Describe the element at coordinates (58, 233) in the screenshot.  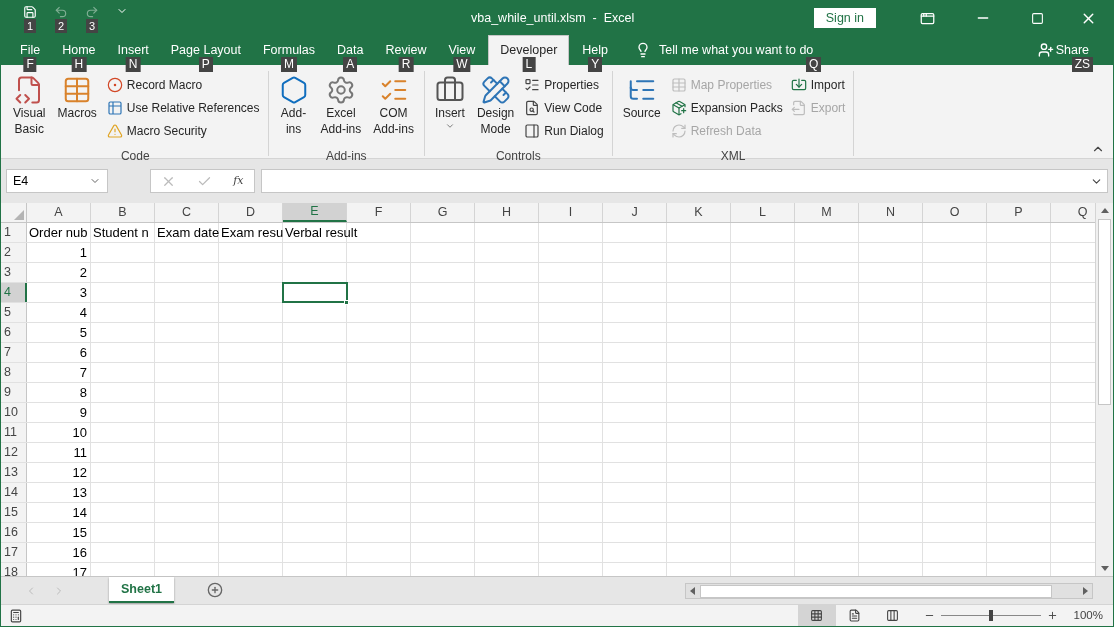
I see `table-cell-text: Order nub` at that location.